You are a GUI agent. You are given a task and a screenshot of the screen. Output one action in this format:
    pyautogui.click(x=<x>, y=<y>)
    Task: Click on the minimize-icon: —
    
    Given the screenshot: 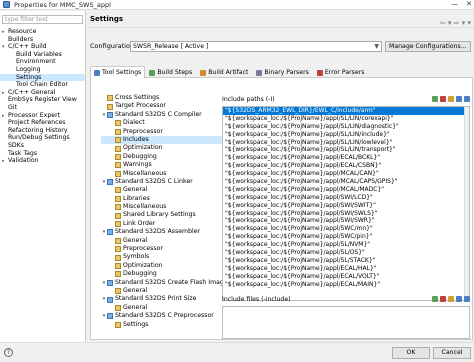 What is the action you would take?
    pyautogui.click(x=454, y=4)
    